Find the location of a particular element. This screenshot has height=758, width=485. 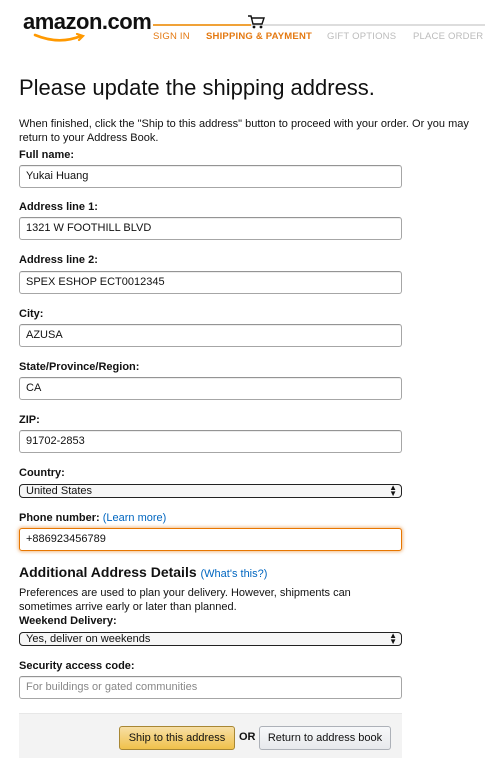

weekend-delivery-label: Weekend Delivery: is located at coordinates (68, 621).